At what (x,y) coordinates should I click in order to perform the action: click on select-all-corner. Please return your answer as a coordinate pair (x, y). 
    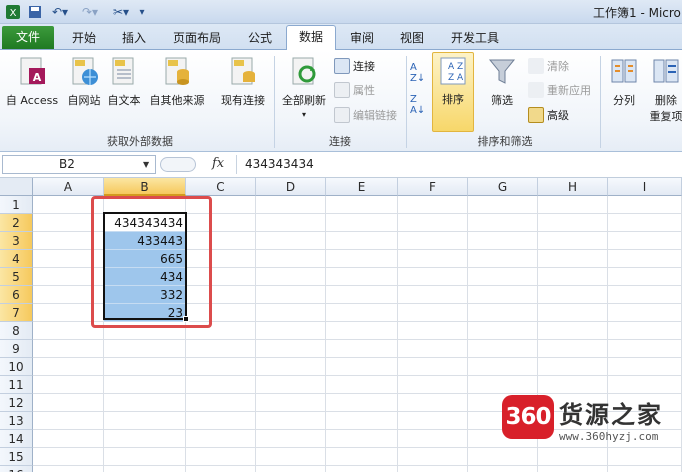
    Looking at the image, I should click on (16, 187).